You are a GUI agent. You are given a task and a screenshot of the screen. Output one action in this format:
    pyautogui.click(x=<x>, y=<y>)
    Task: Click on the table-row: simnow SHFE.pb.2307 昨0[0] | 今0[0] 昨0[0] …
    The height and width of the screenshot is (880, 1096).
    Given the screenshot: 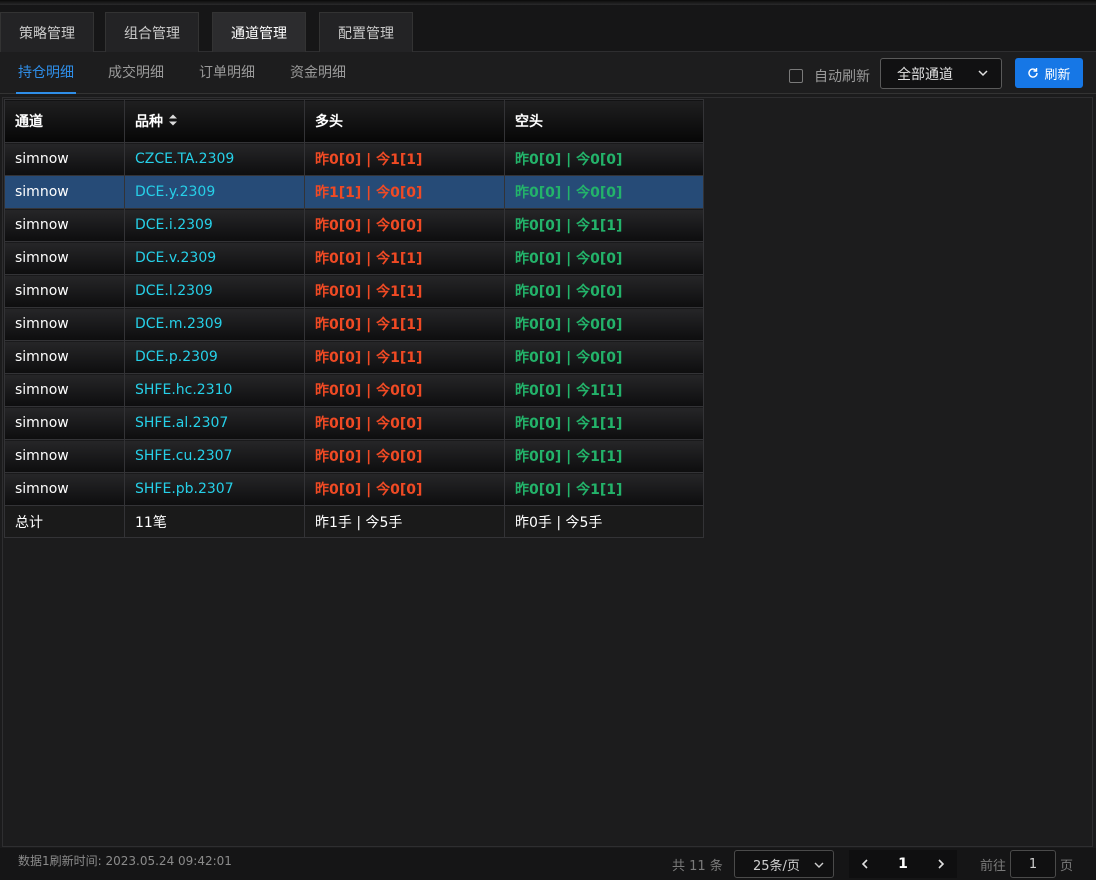 What is the action you would take?
    pyautogui.click(x=354, y=489)
    